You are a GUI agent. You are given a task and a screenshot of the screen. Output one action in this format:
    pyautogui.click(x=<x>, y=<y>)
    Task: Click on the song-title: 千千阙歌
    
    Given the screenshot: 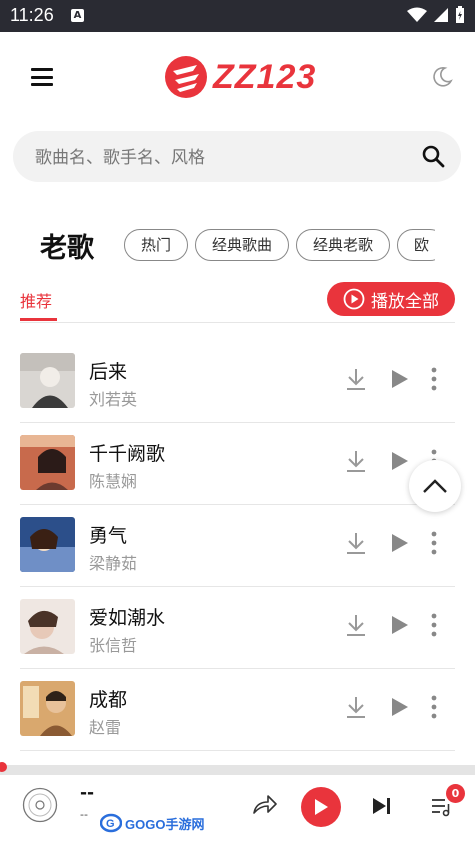 What is the action you would take?
    pyautogui.click(x=127, y=454)
    